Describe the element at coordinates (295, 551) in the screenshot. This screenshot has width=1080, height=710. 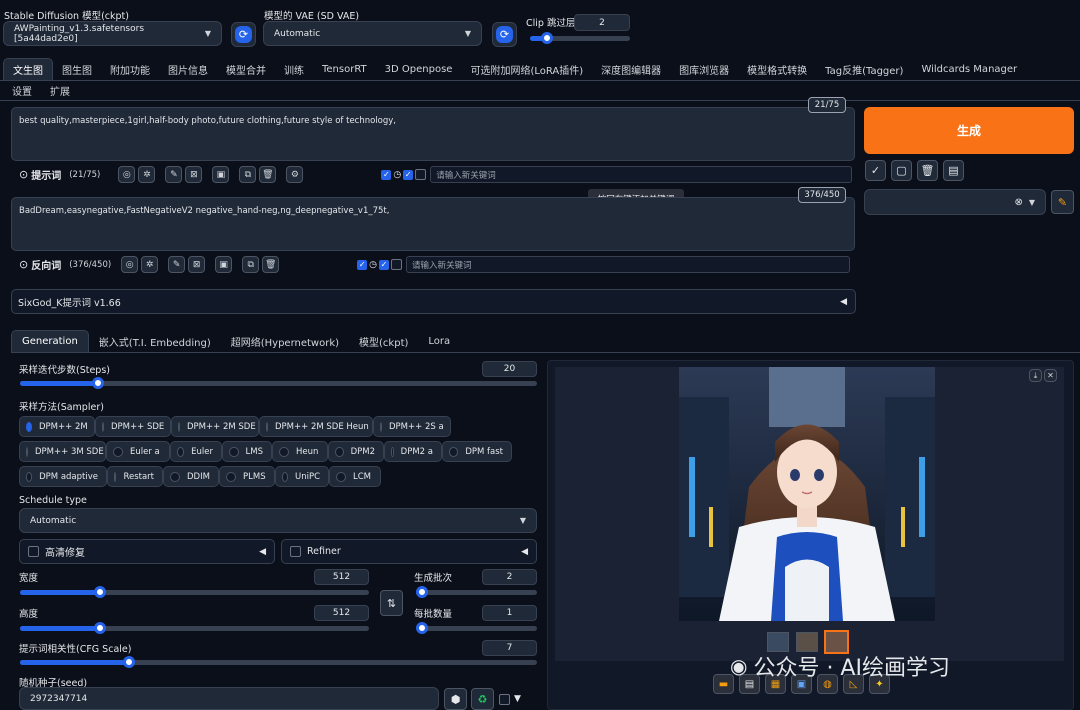
I see `refiner-checkbox` at that location.